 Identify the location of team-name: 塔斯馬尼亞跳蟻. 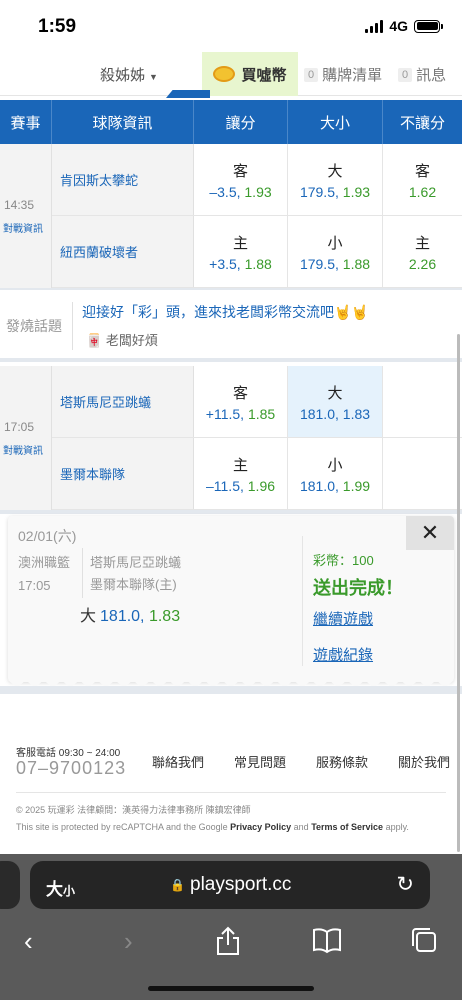
(123, 401).